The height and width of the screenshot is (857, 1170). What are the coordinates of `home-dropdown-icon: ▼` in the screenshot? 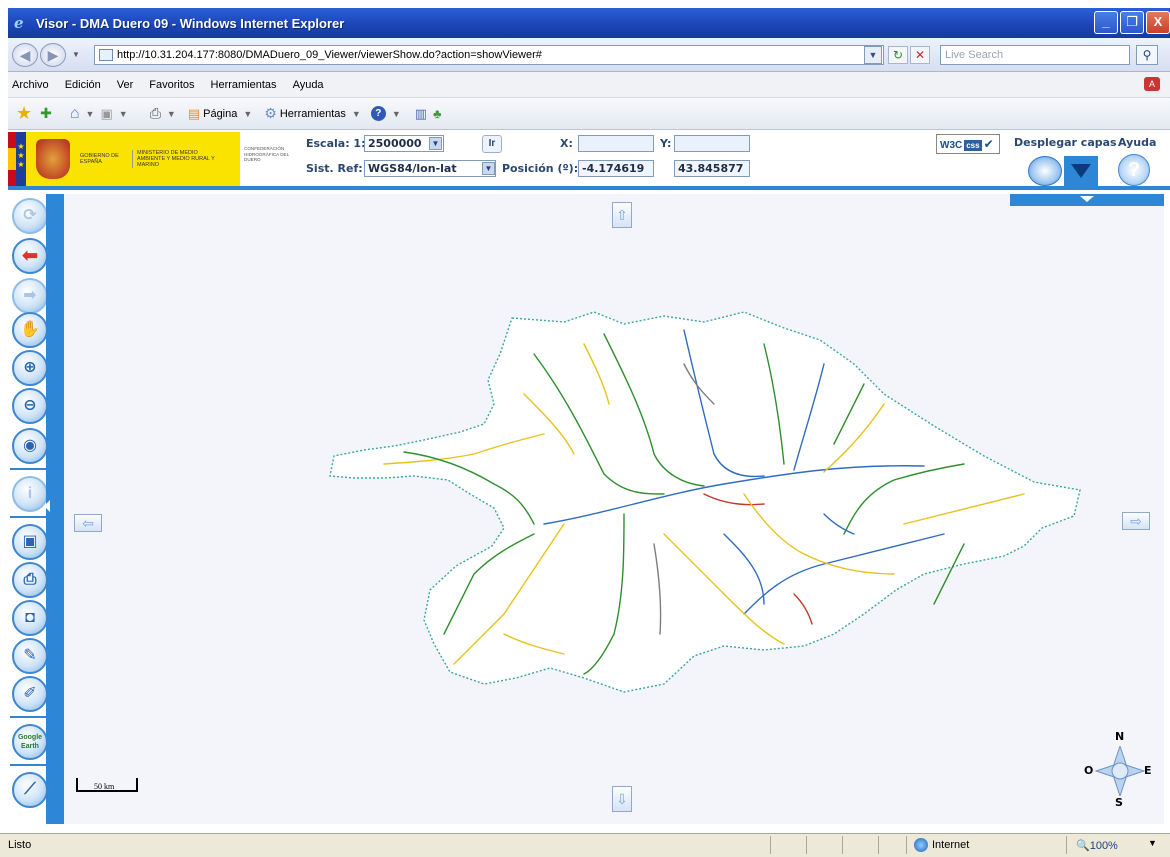 It's located at (90, 114).